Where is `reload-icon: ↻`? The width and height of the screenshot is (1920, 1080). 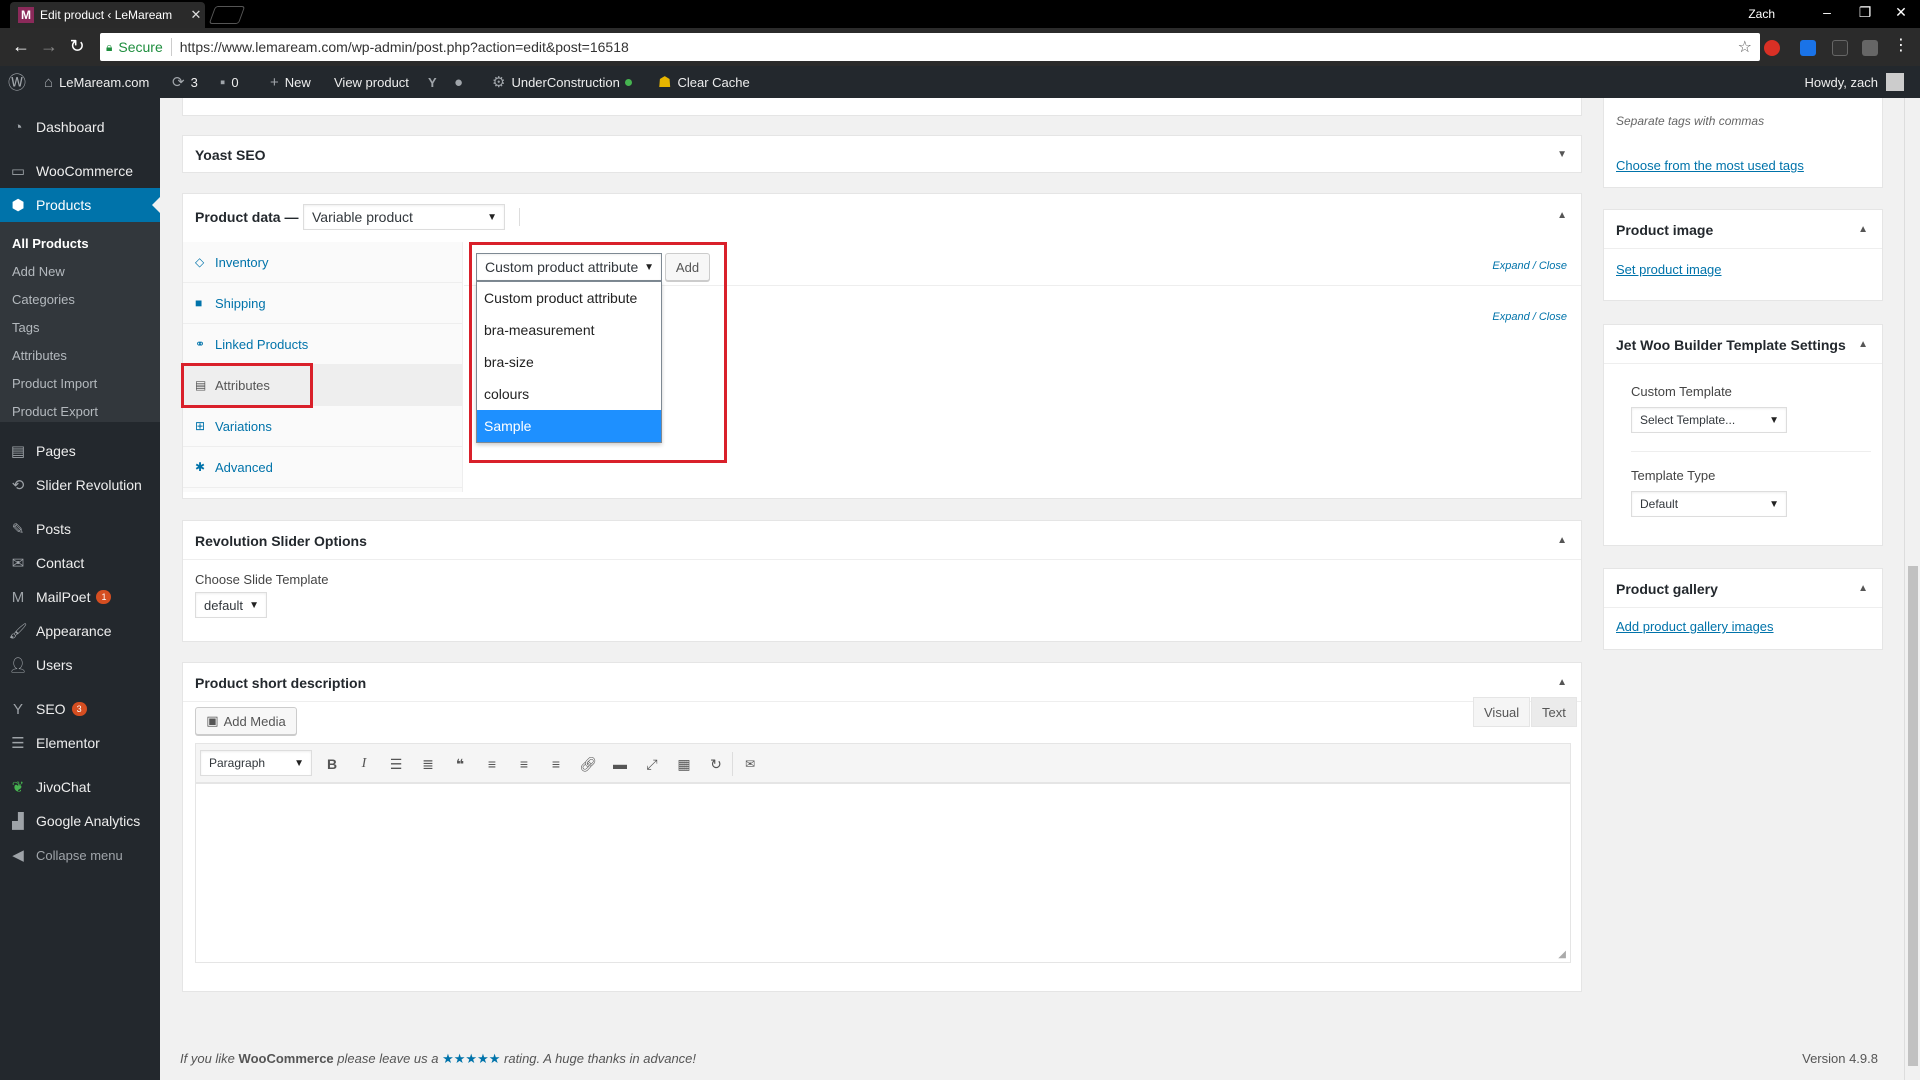
reload-icon: ↻ is located at coordinates (77, 46).